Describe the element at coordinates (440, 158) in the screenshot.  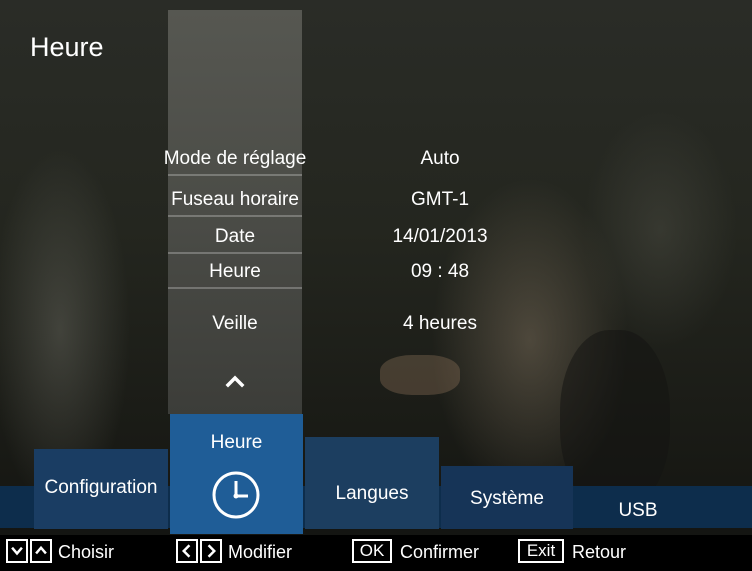
I see `setting-value: Auto` at that location.